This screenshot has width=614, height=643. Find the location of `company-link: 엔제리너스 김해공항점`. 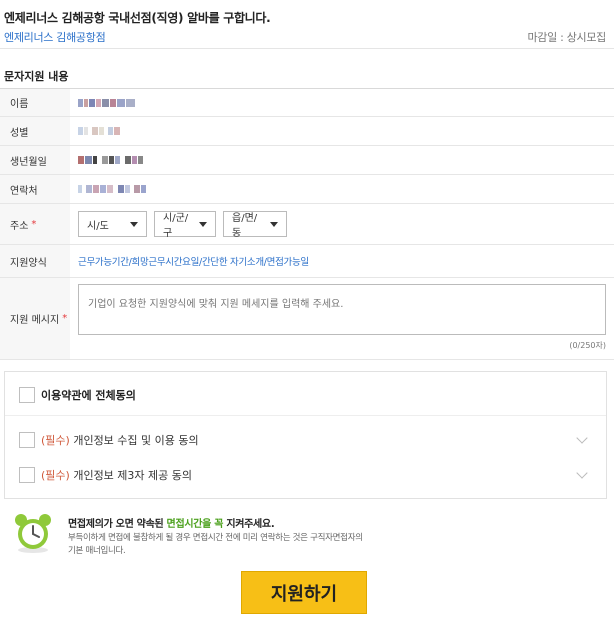

company-link: 엔제리너스 김해공항점 is located at coordinates (55, 37).